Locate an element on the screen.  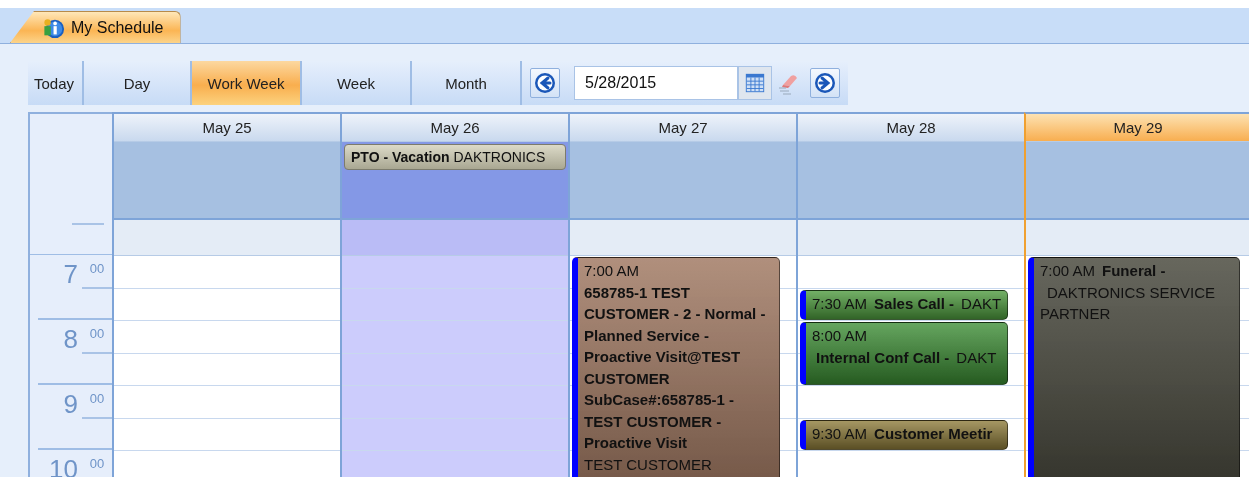
appointment: 8:00 AM Internal Conf Call - DAKT is located at coordinates (904, 353).